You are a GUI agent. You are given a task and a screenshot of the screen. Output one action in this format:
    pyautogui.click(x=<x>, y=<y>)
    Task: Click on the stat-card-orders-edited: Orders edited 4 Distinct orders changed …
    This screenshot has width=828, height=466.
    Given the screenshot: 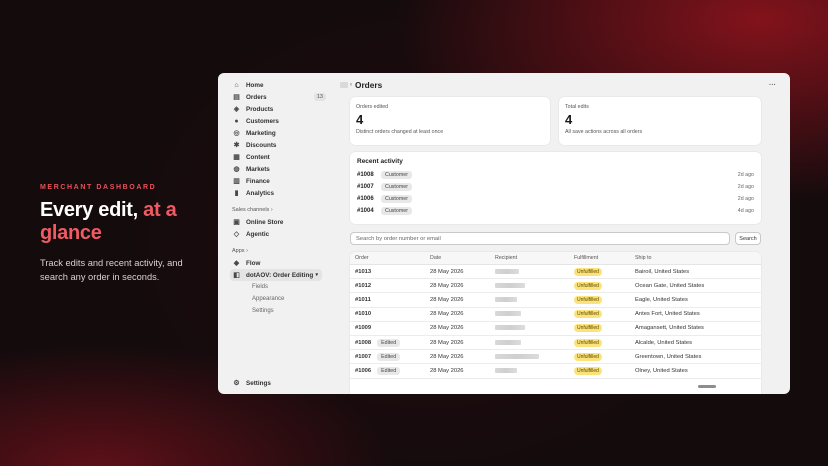 What is the action you would take?
    pyautogui.click(x=450, y=121)
    